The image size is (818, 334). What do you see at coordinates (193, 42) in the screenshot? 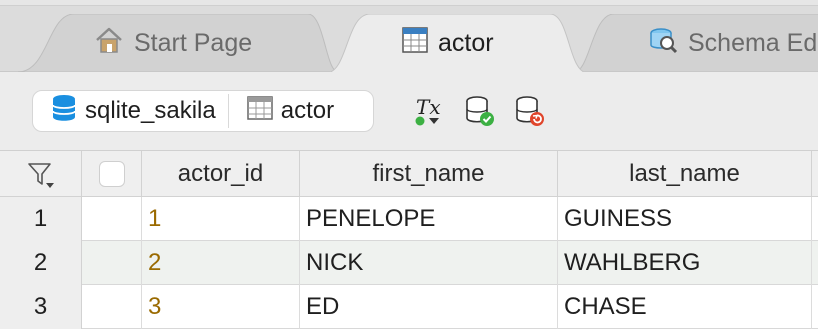
I see `tab-label: Start Page` at bounding box center [193, 42].